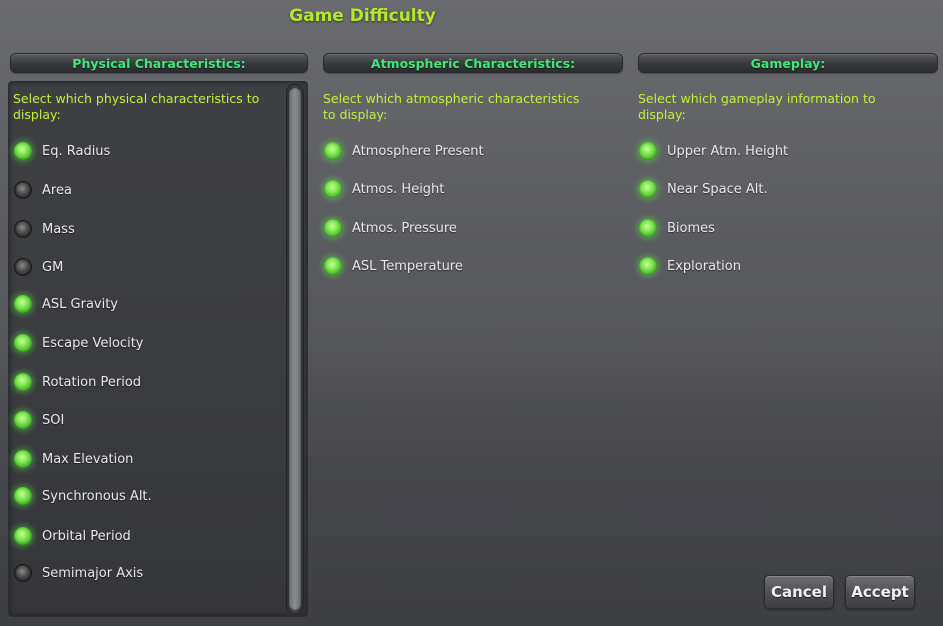 The width and height of the screenshot is (943, 626). What do you see at coordinates (57, 190) in the screenshot?
I see `toggle-label: Area` at bounding box center [57, 190].